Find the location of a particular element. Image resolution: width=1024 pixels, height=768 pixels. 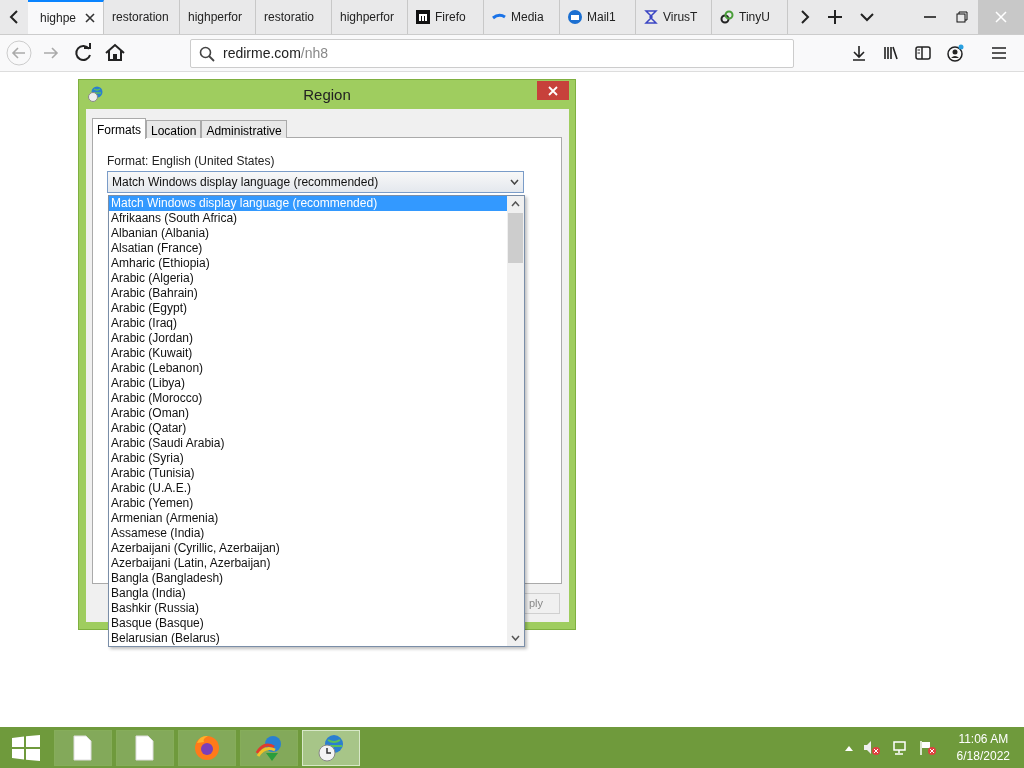

clock-time: 11:06 AM is located at coordinates (983, 739).